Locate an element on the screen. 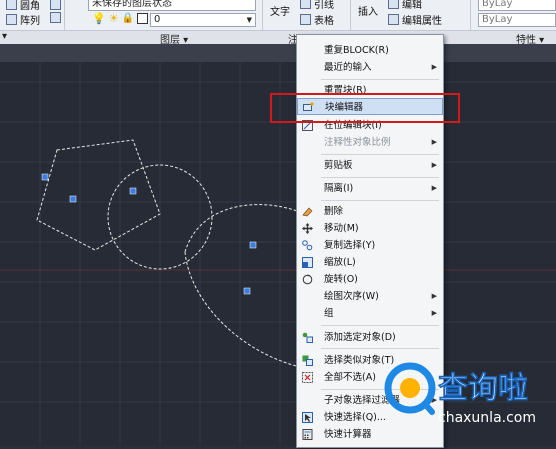 The height and width of the screenshot is (449, 556). color-swatch-icon is located at coordinates (143, 18).